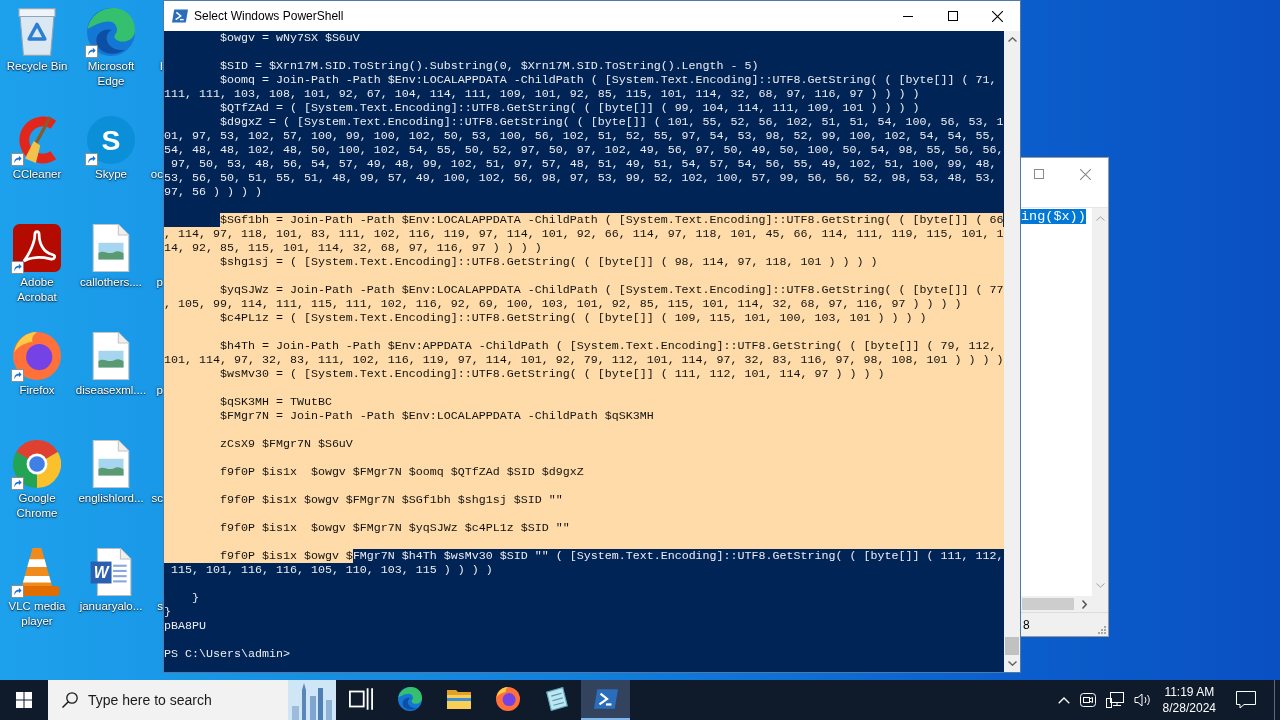 The height and width of the screenshot is (720, 1280). Describe the element at coordinates (1053, 216) in the screenshot. I see `editor-text: ing($x))` at that location.